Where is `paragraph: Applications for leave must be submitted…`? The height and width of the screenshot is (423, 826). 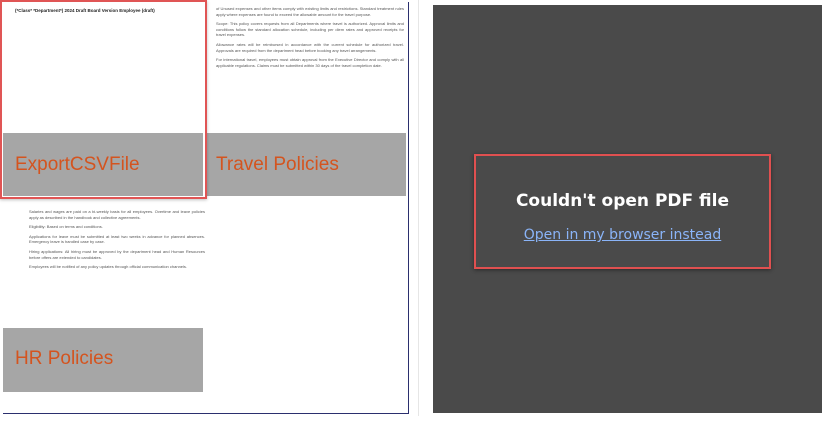
paragraph: Applications for leave must be submitted… is located at coordinates (117, 239).